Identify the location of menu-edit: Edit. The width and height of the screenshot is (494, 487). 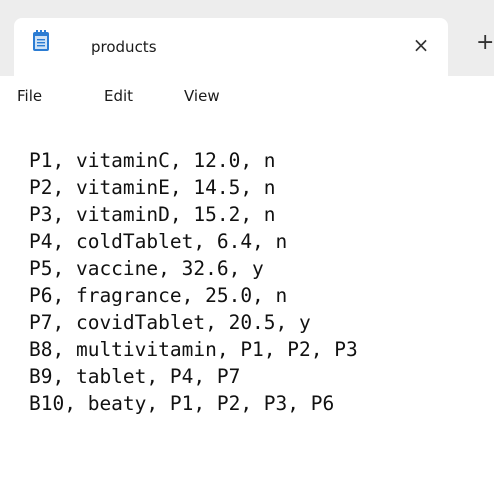
(118, 96).